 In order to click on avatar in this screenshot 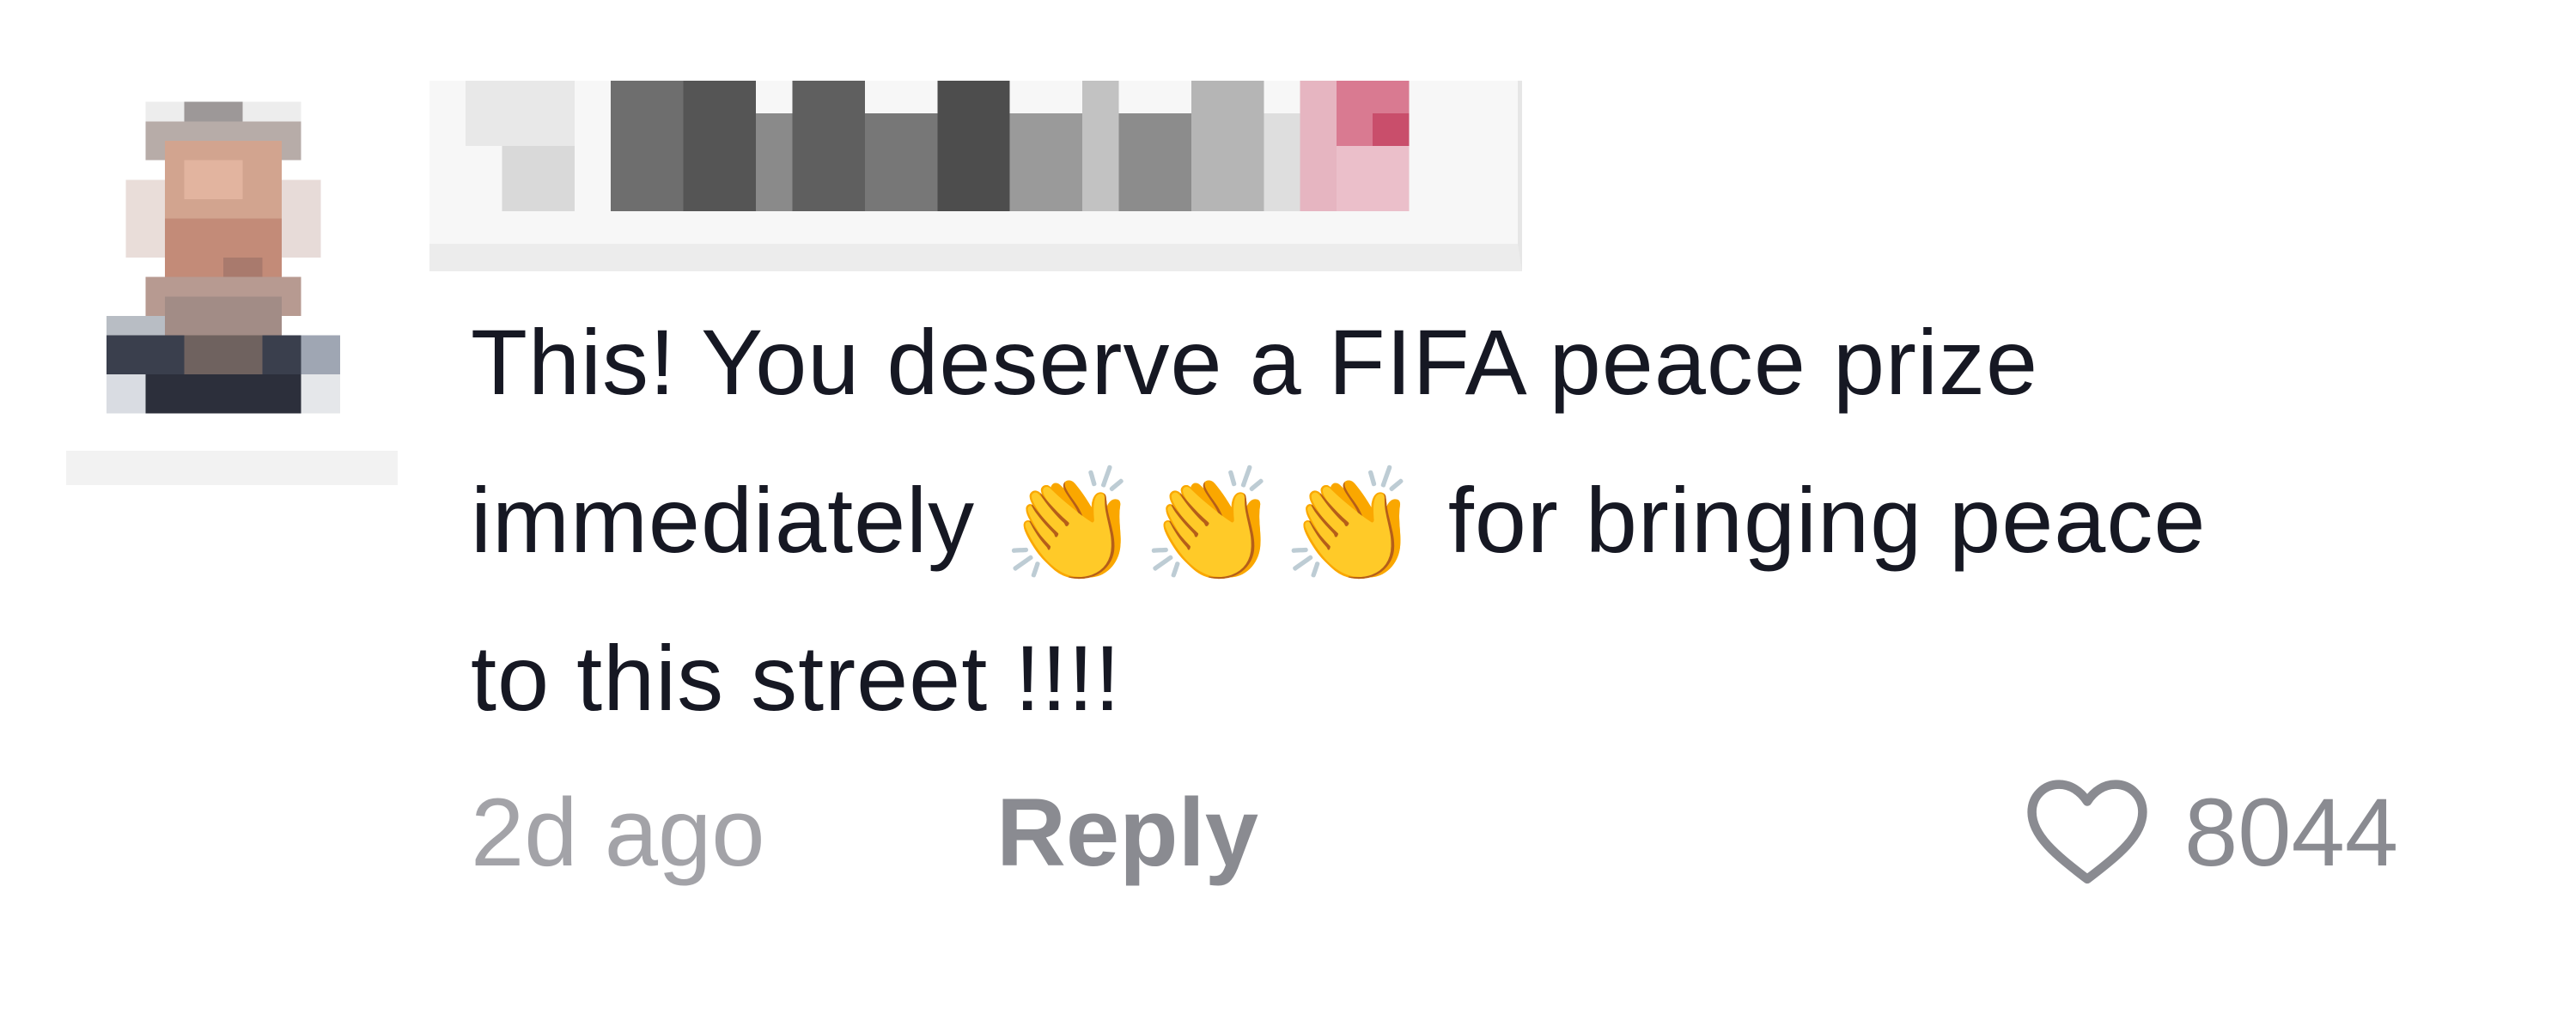, I will do `click(223, 257)`.